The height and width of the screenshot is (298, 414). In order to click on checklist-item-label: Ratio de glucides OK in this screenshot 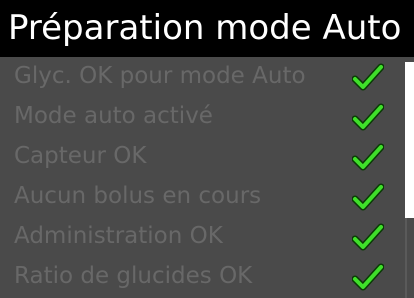, I will do `click(133, 276)`.